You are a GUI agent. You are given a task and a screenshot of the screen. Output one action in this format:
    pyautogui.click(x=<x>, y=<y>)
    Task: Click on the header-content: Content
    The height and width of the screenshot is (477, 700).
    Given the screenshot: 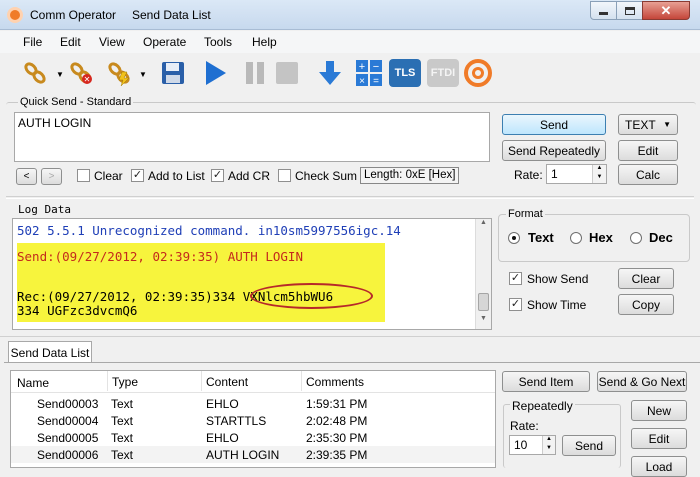 What is the action you would take?
    pyautogui.click(x=224, y=381)
    